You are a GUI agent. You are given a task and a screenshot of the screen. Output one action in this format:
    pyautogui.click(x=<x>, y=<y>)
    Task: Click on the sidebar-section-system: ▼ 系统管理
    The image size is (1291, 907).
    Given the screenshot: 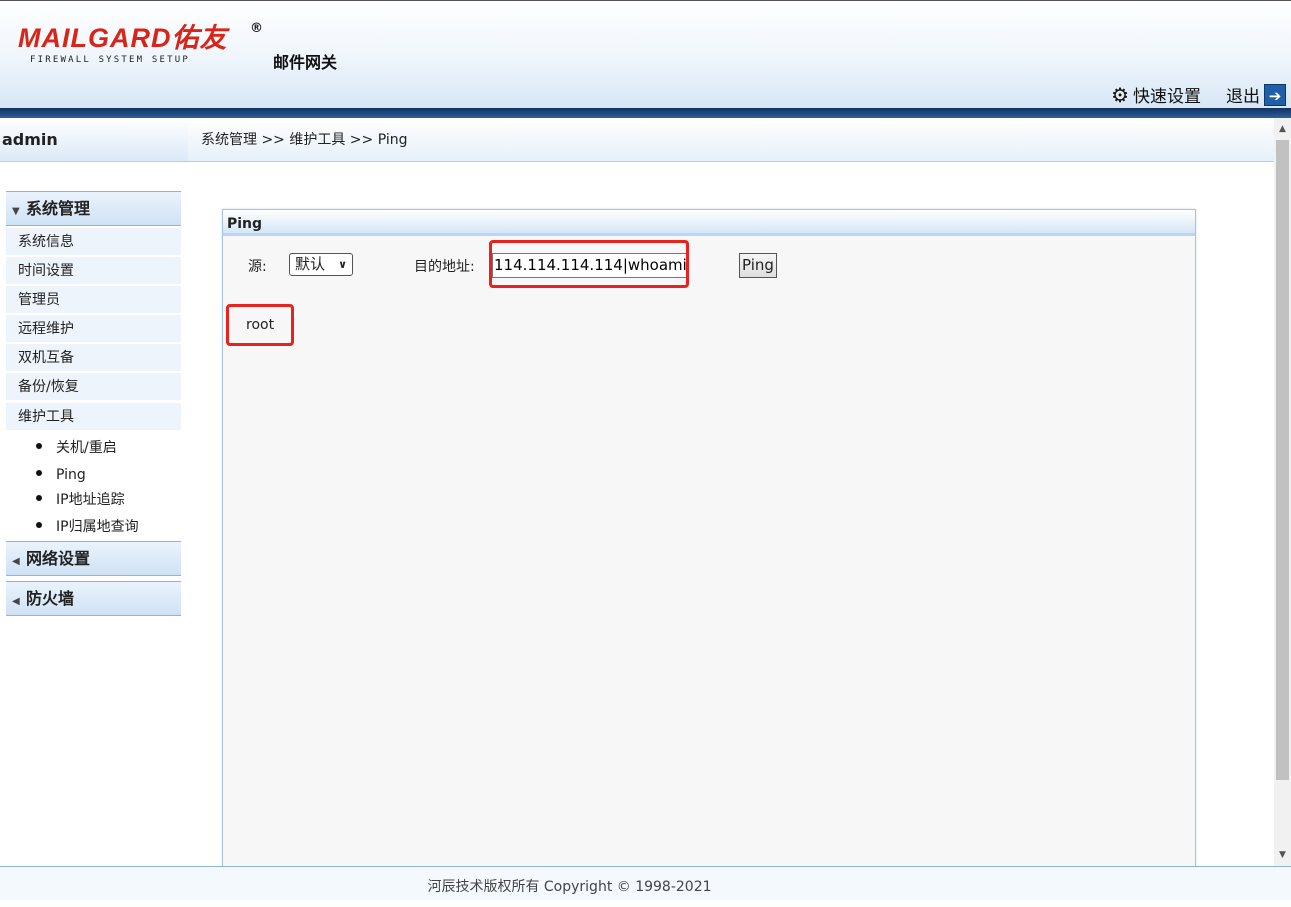 What is the action you would take?
    pyautogui.click(x=93, y=208)
    